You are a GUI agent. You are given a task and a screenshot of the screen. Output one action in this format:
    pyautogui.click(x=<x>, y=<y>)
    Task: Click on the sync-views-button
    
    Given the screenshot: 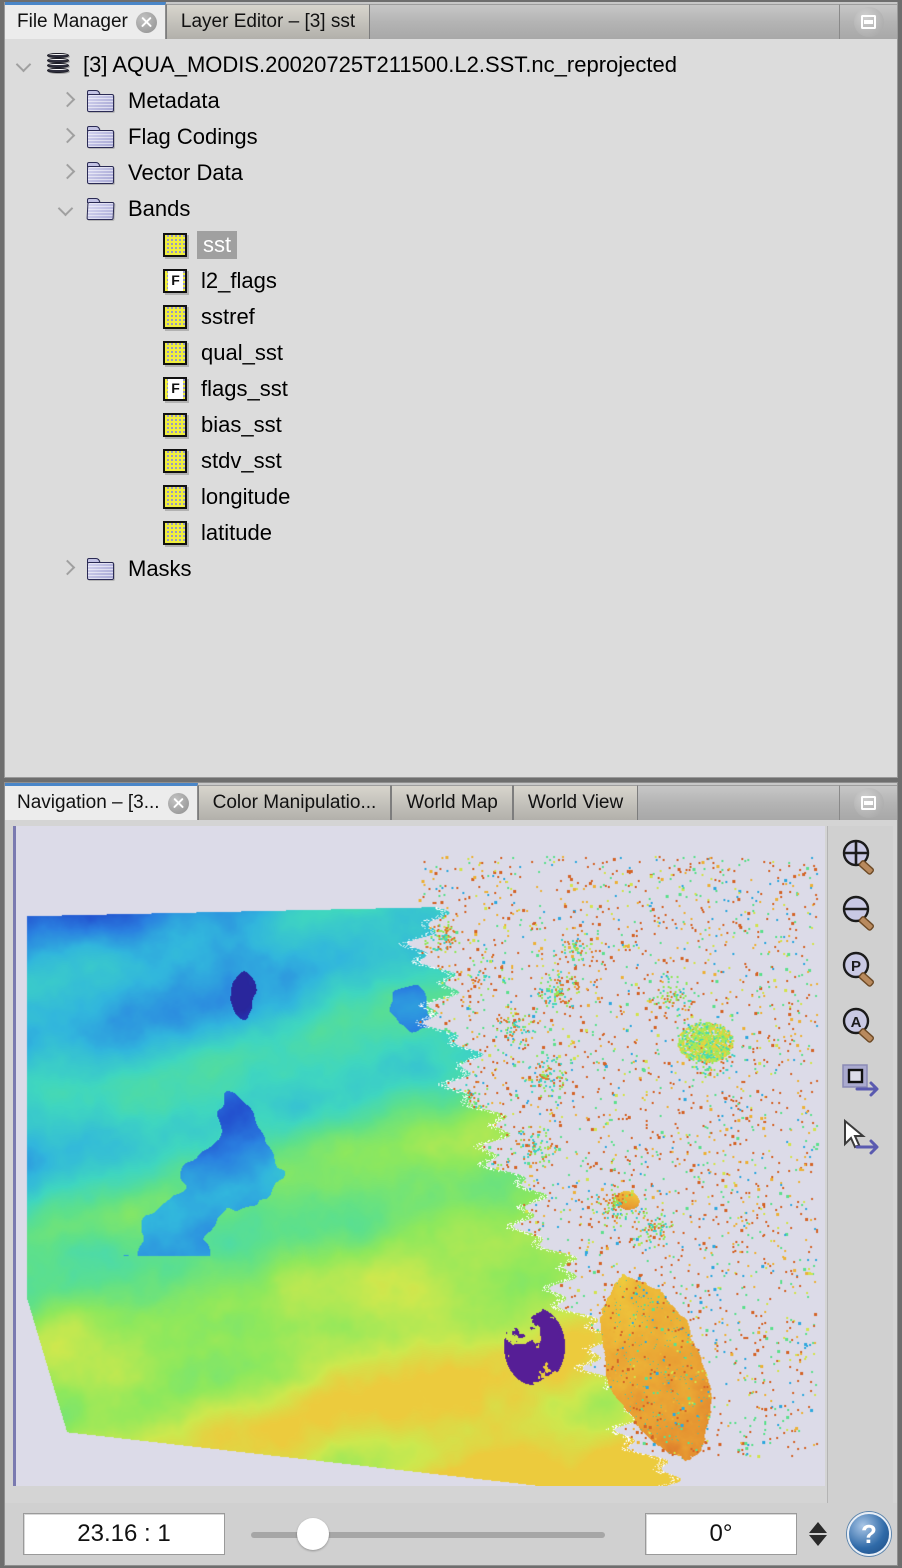 What is the action you would take?
    pyautogui.click(x=861, y=1082)
    